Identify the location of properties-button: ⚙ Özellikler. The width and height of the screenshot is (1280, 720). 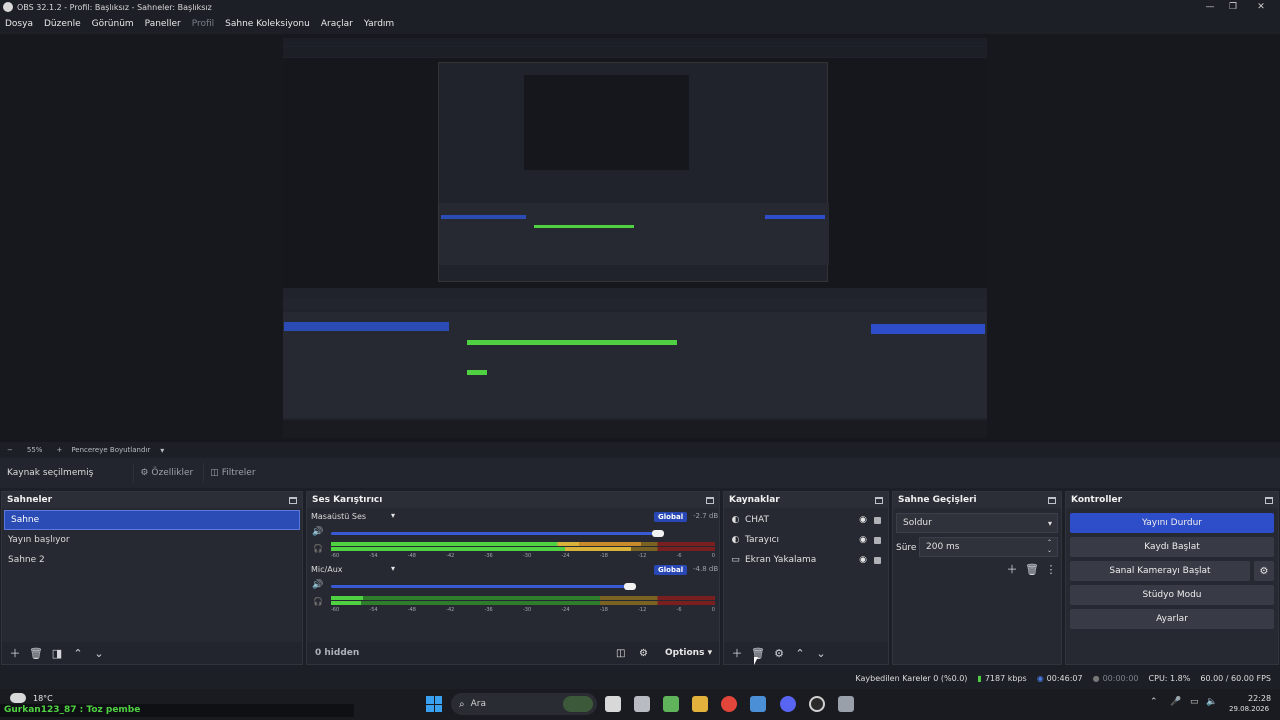
(166, 473).